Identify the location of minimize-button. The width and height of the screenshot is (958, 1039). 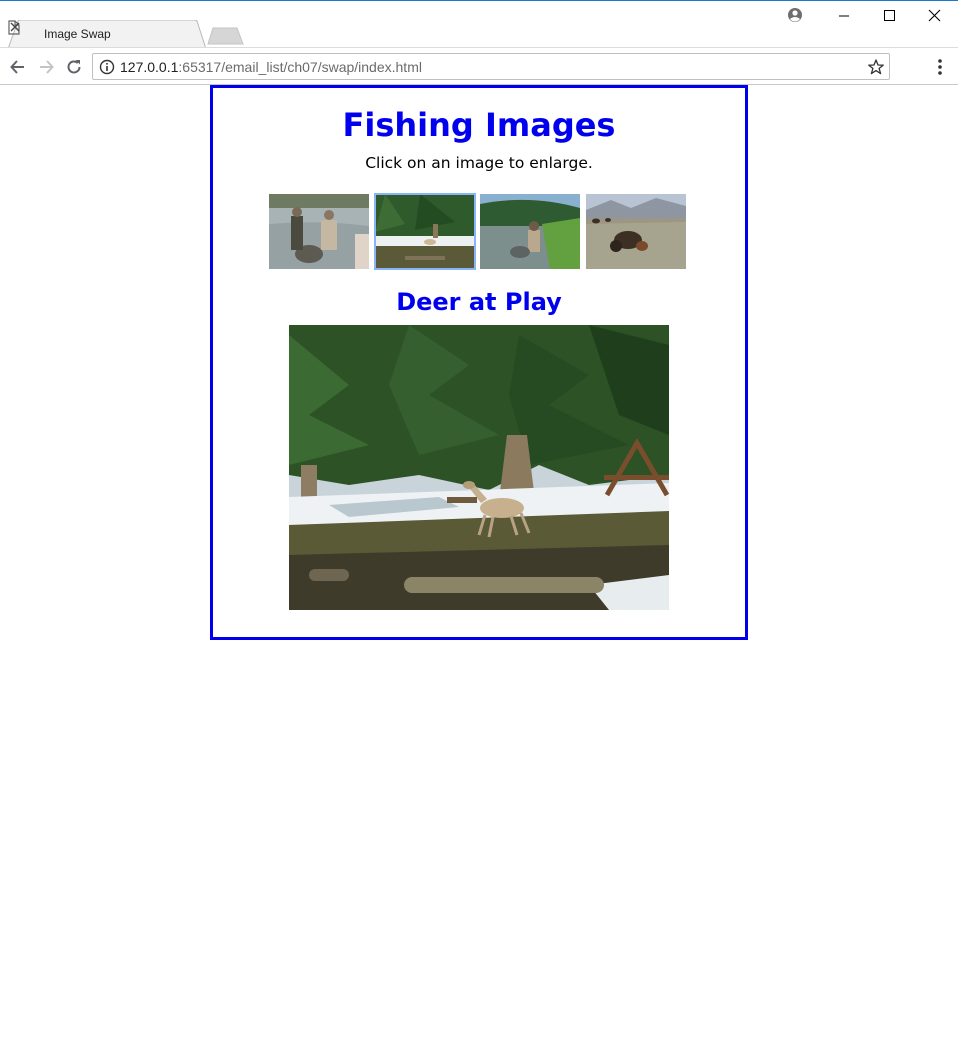
(844, 16).